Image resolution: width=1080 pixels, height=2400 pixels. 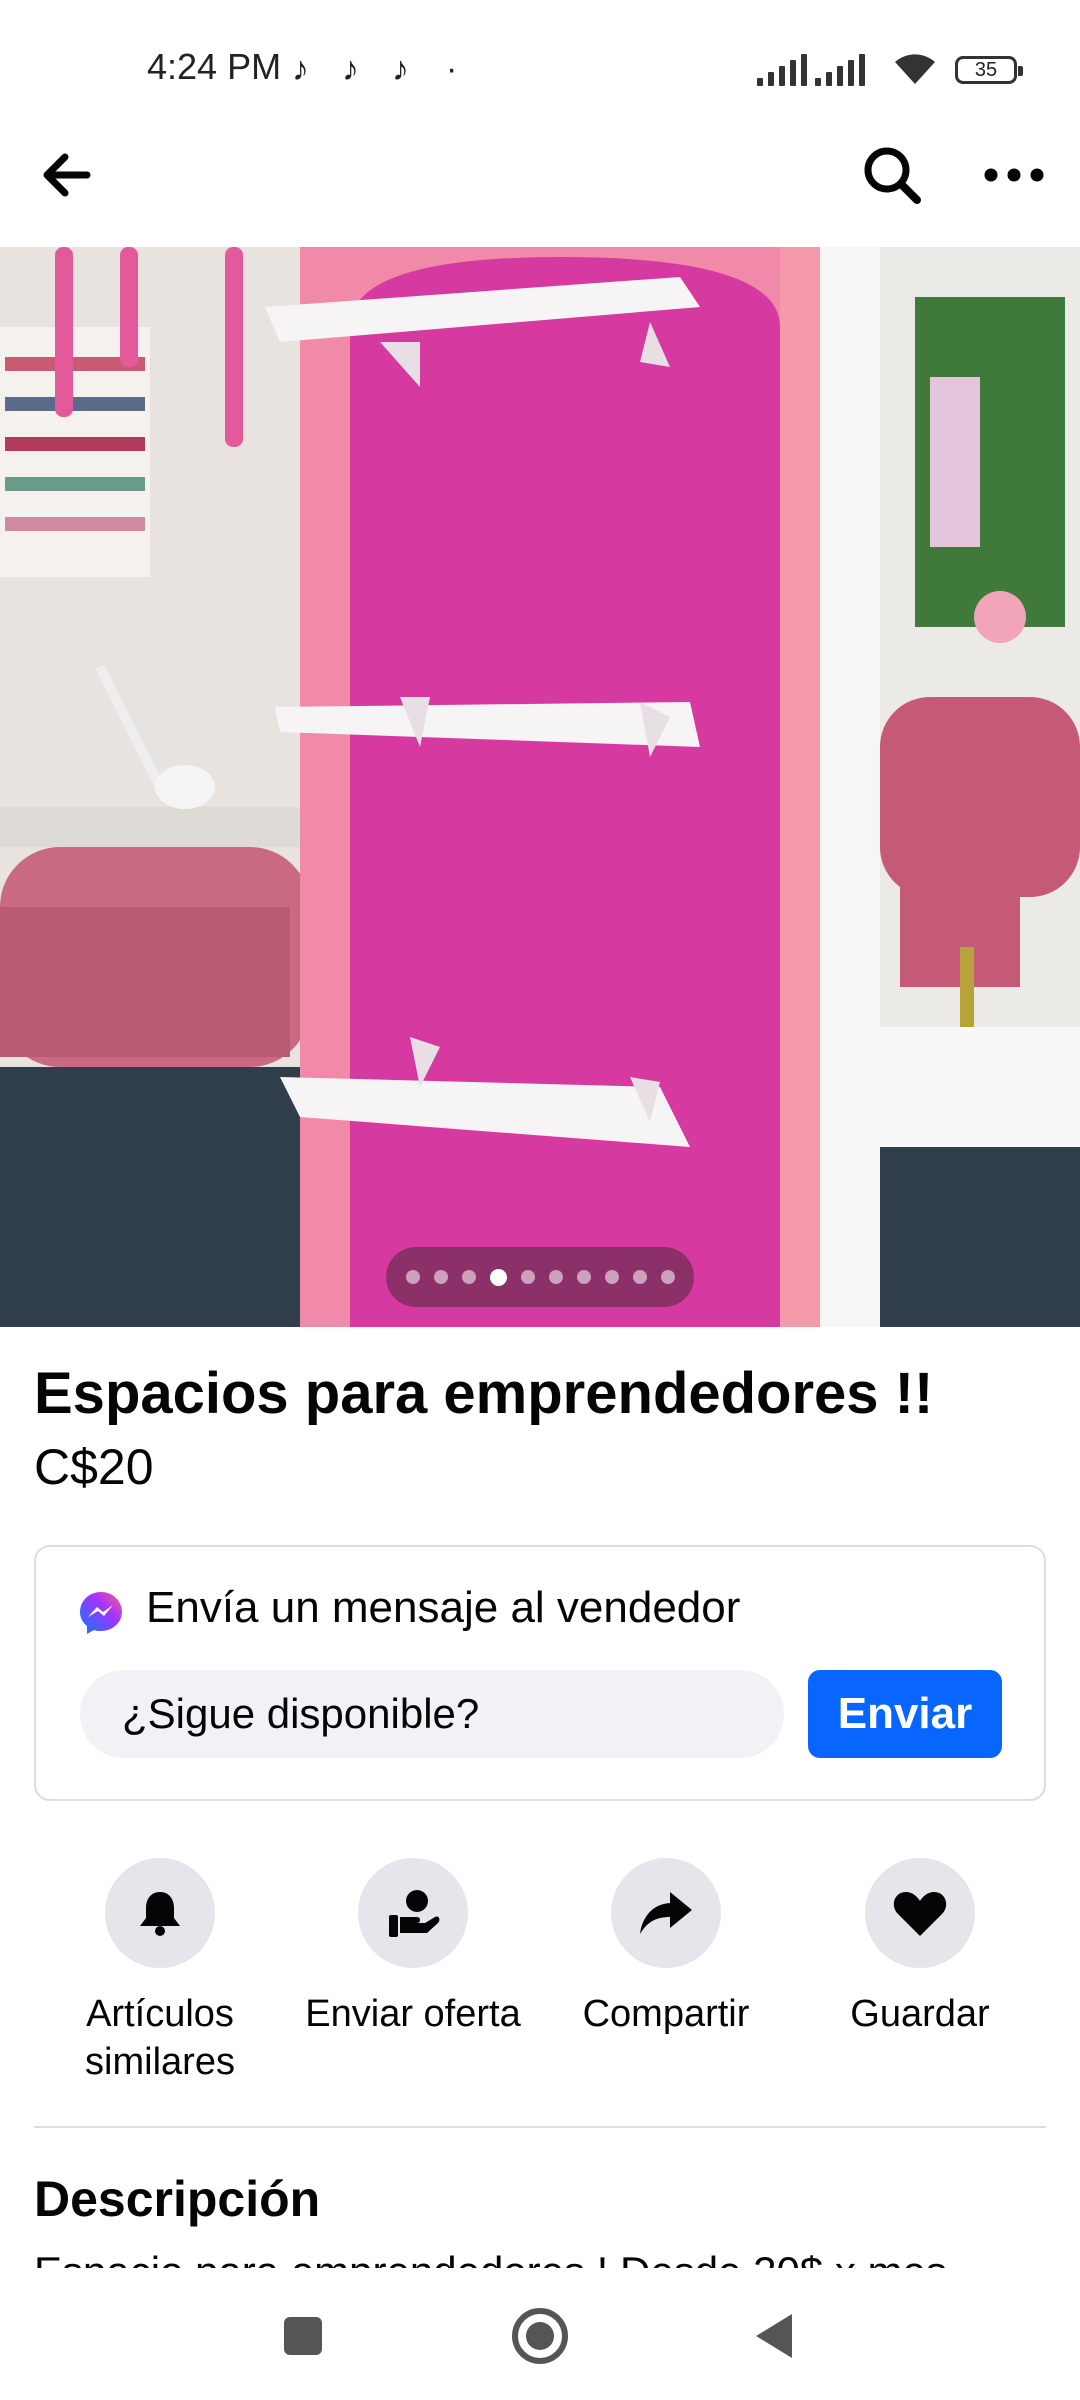 I want to click on offer-hand-icon, so click(x=414, y=1913).